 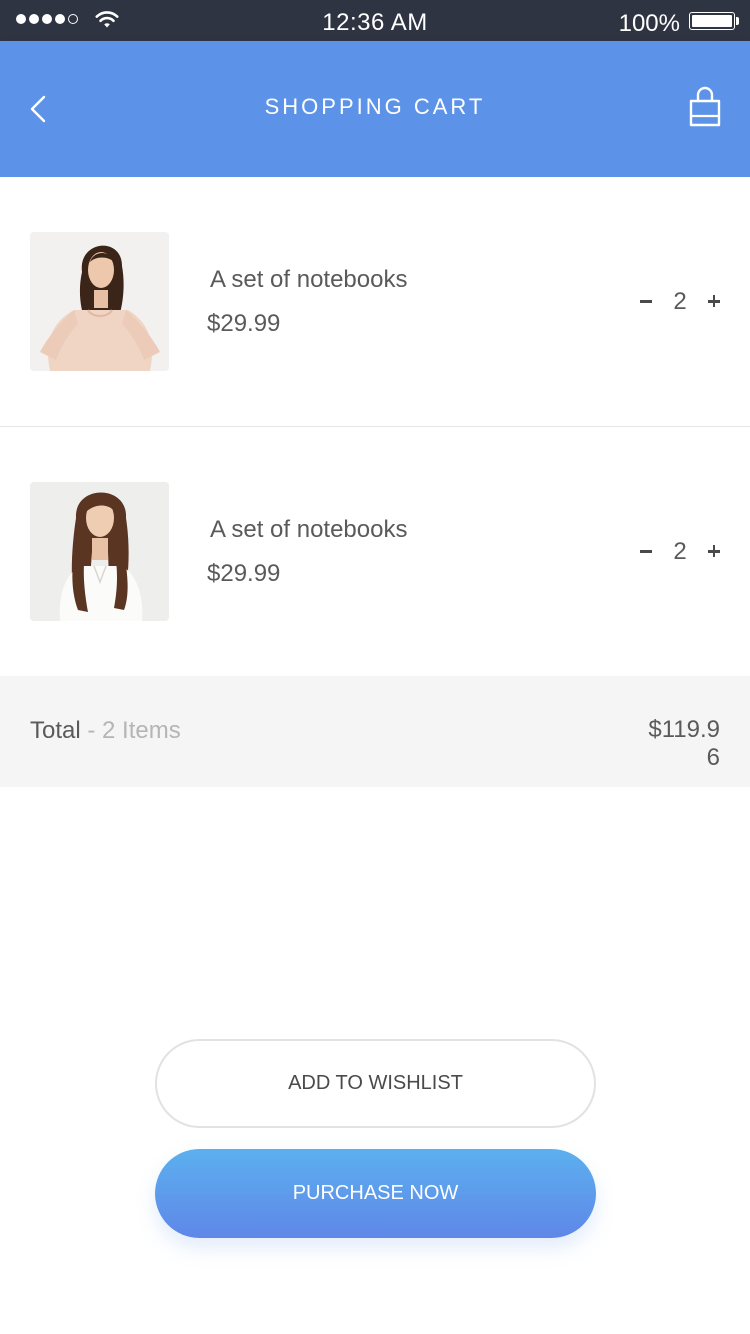 What do you see at coordinates (134, 730) in the screenshot?
I see `total-item-count: - 2 Items` at bounding box center [134, 730].